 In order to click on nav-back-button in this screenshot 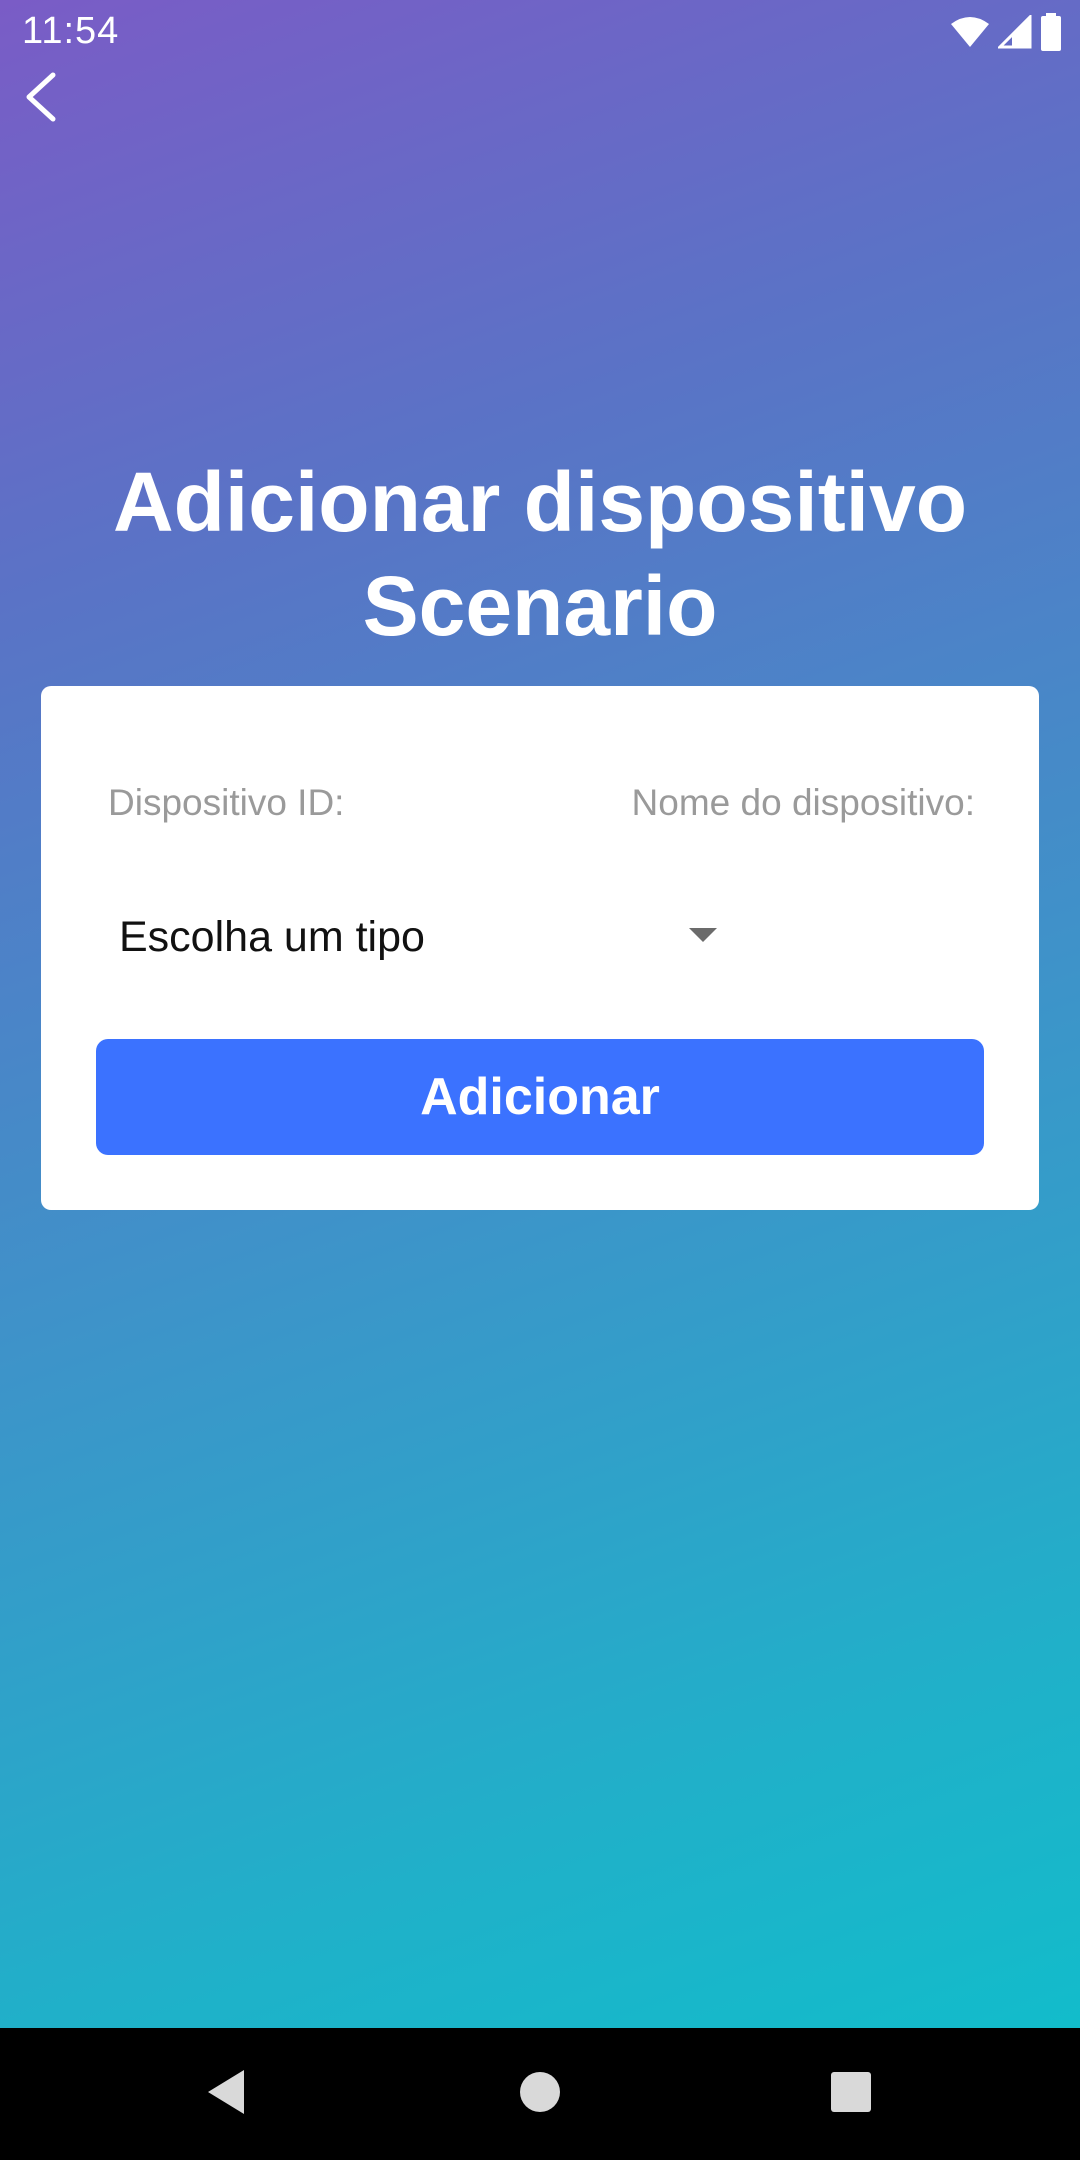, I will do `click(226, 2094)`.